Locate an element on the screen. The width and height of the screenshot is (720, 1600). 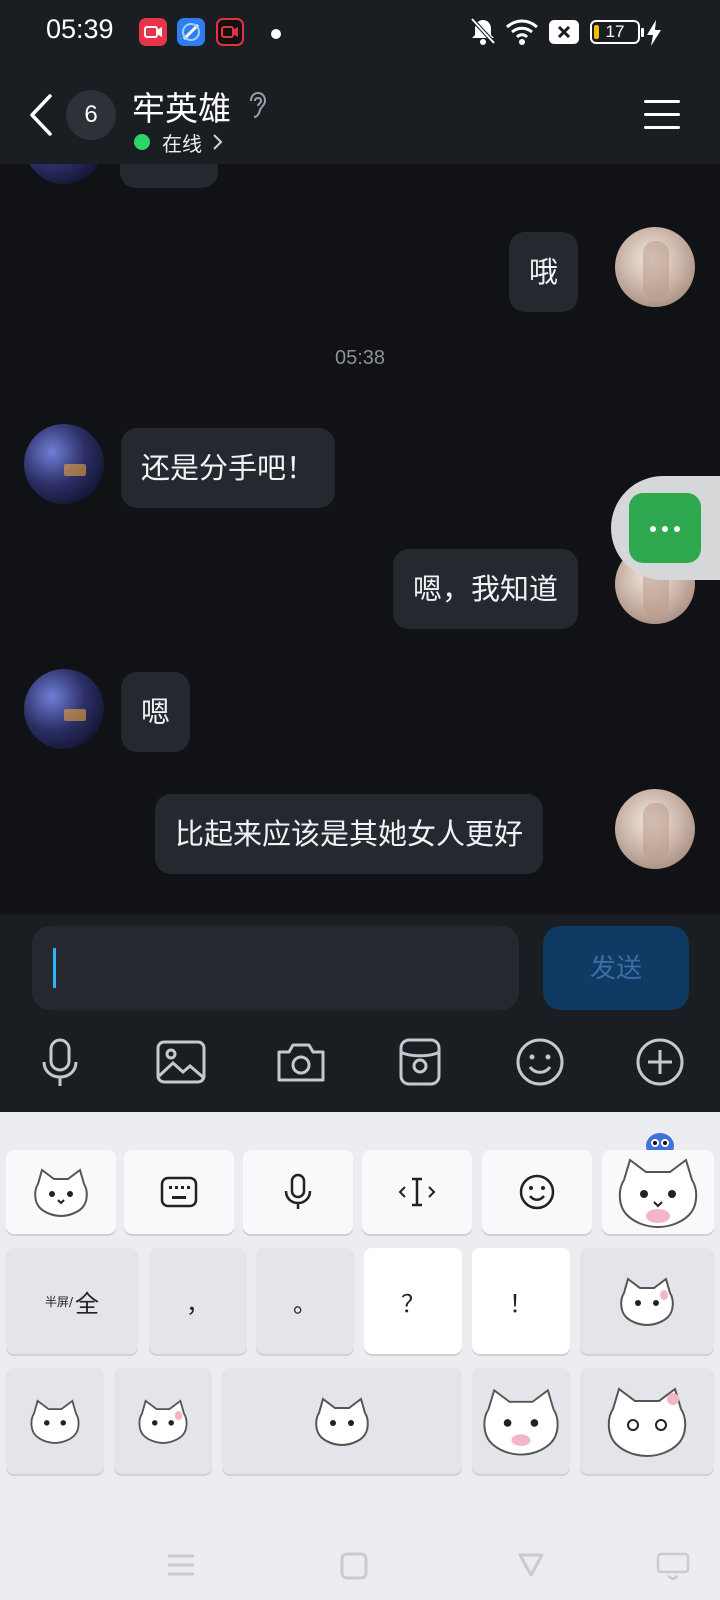
online-dot is located at coordinates (142, 142).